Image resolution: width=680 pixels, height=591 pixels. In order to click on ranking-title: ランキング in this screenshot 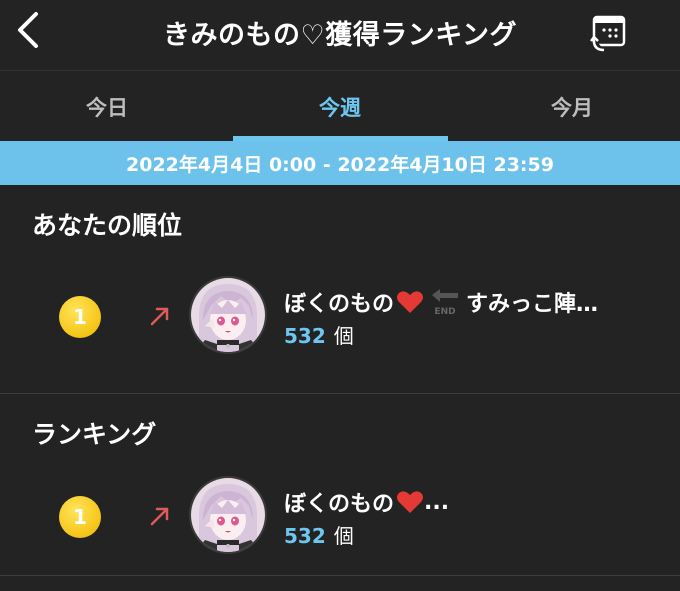, I will do `click(94, 434)`.